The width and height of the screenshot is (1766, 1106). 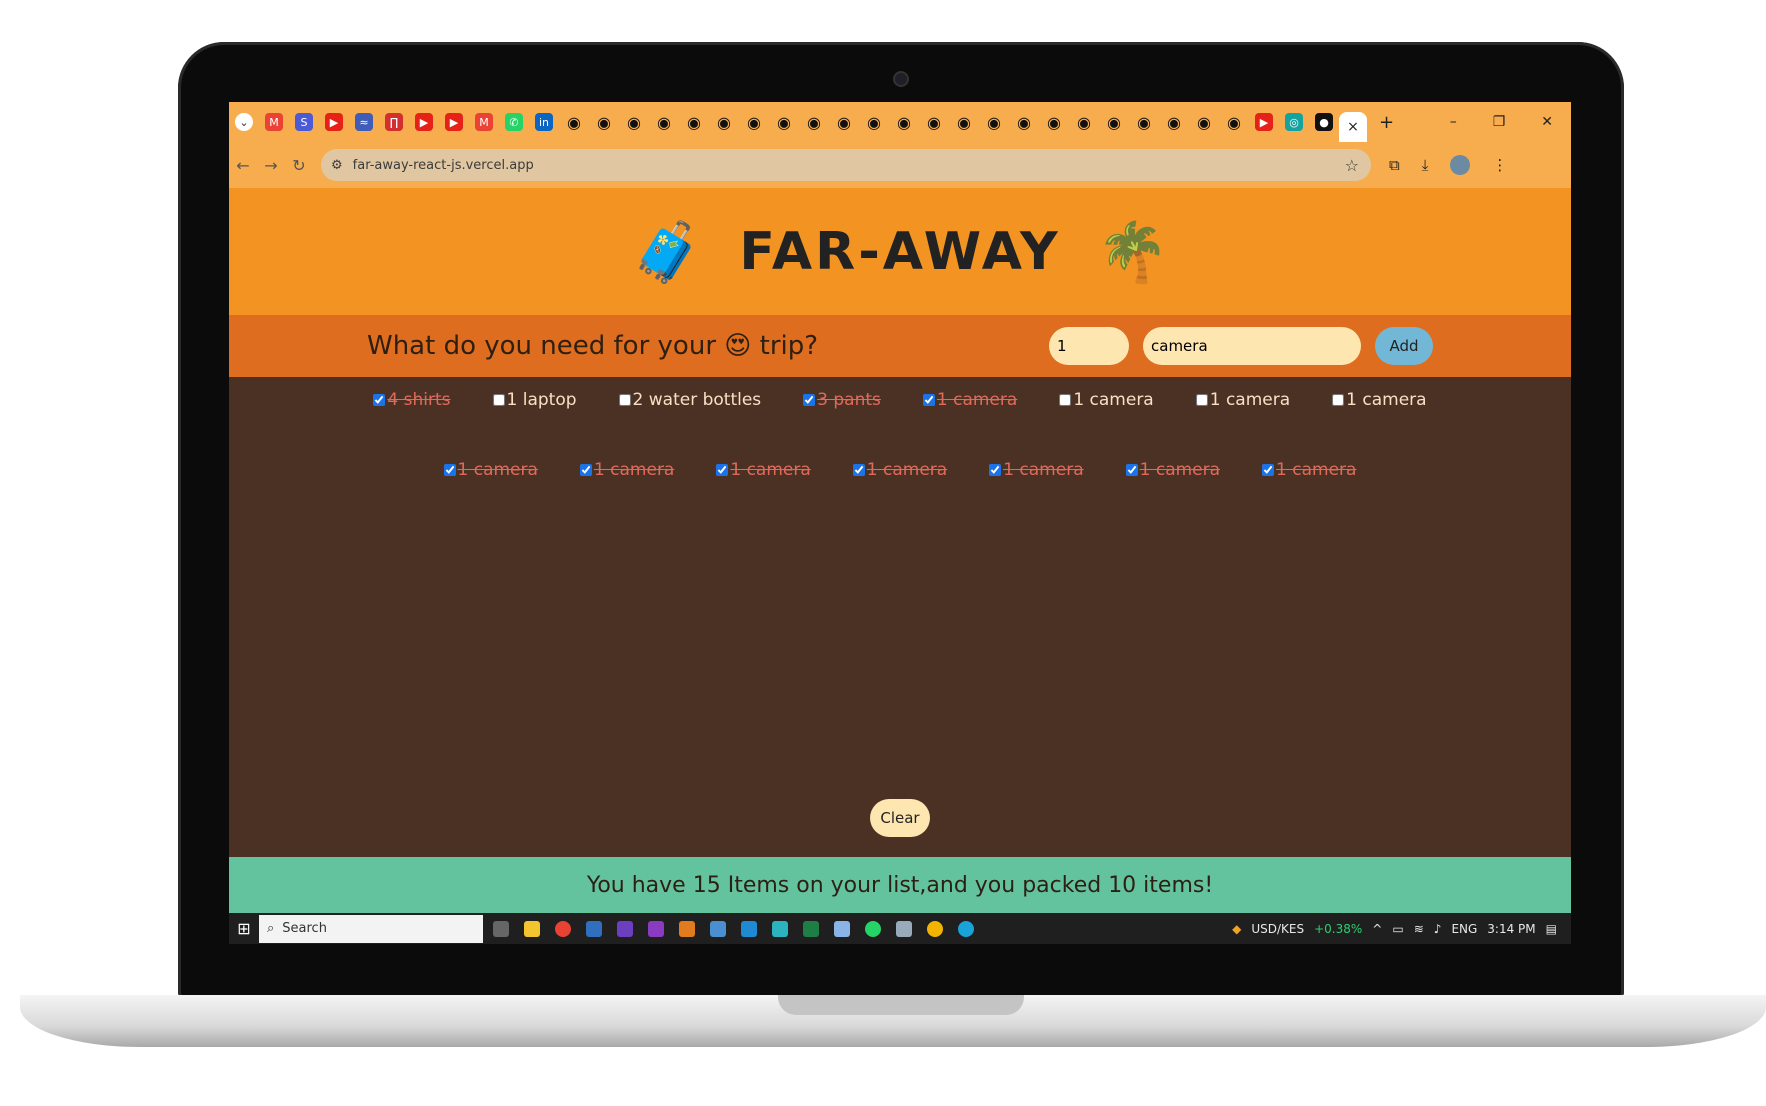 I want to click on list-item: 1 laptop, so click(x=534, y=400).